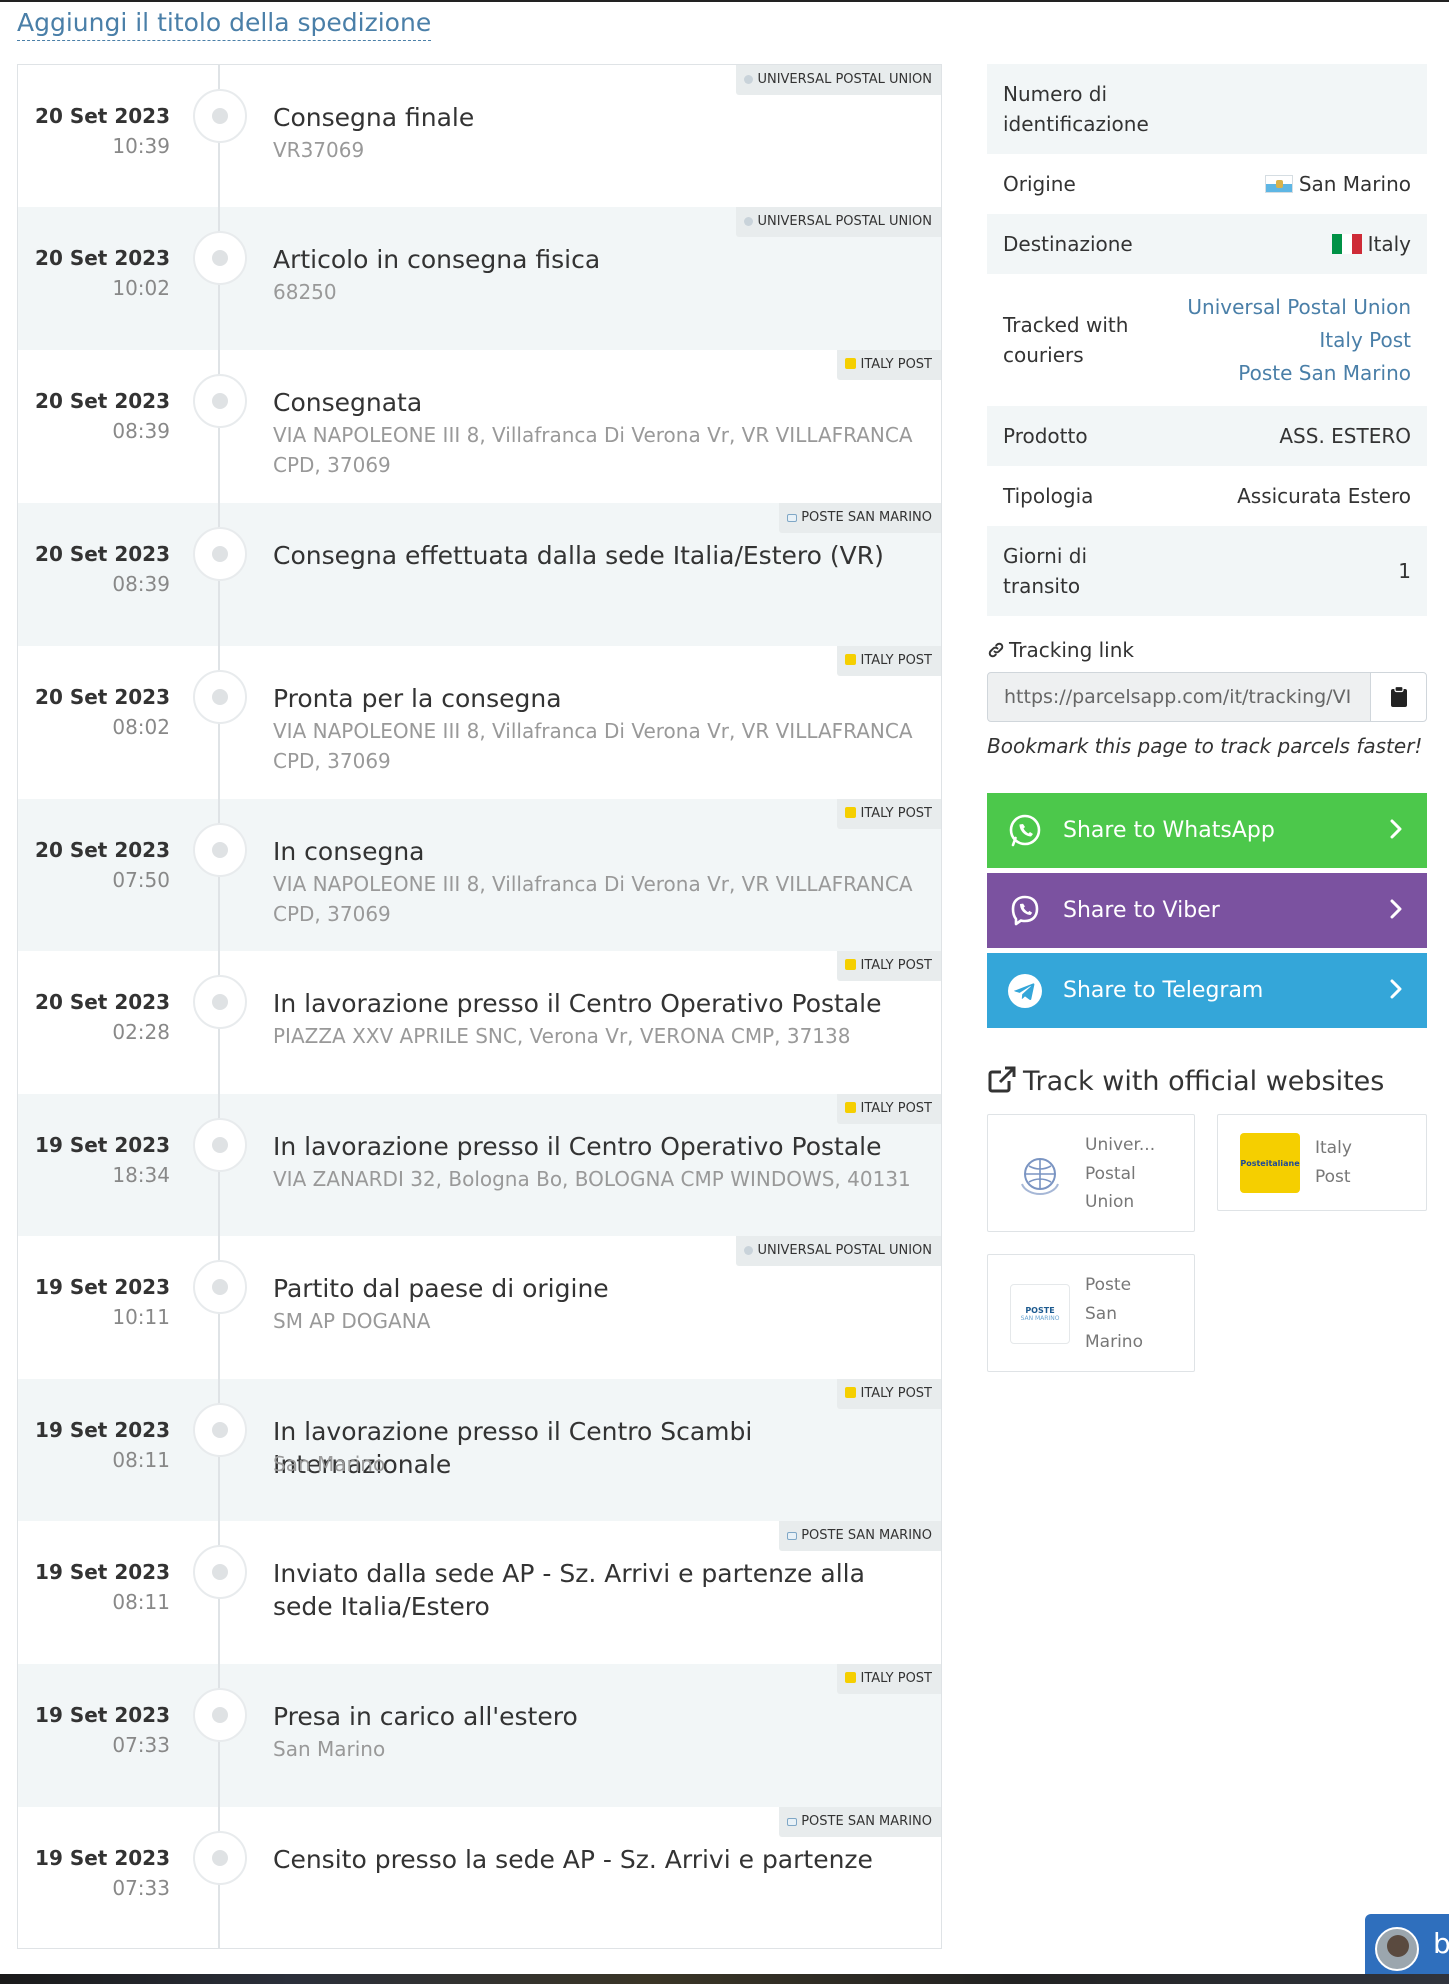 The width and height of the screenshot is (1449, 1984). Describe the element at coordinates (374, 117) in the screenshot. I see `event-title: Consegna finale` at that location.